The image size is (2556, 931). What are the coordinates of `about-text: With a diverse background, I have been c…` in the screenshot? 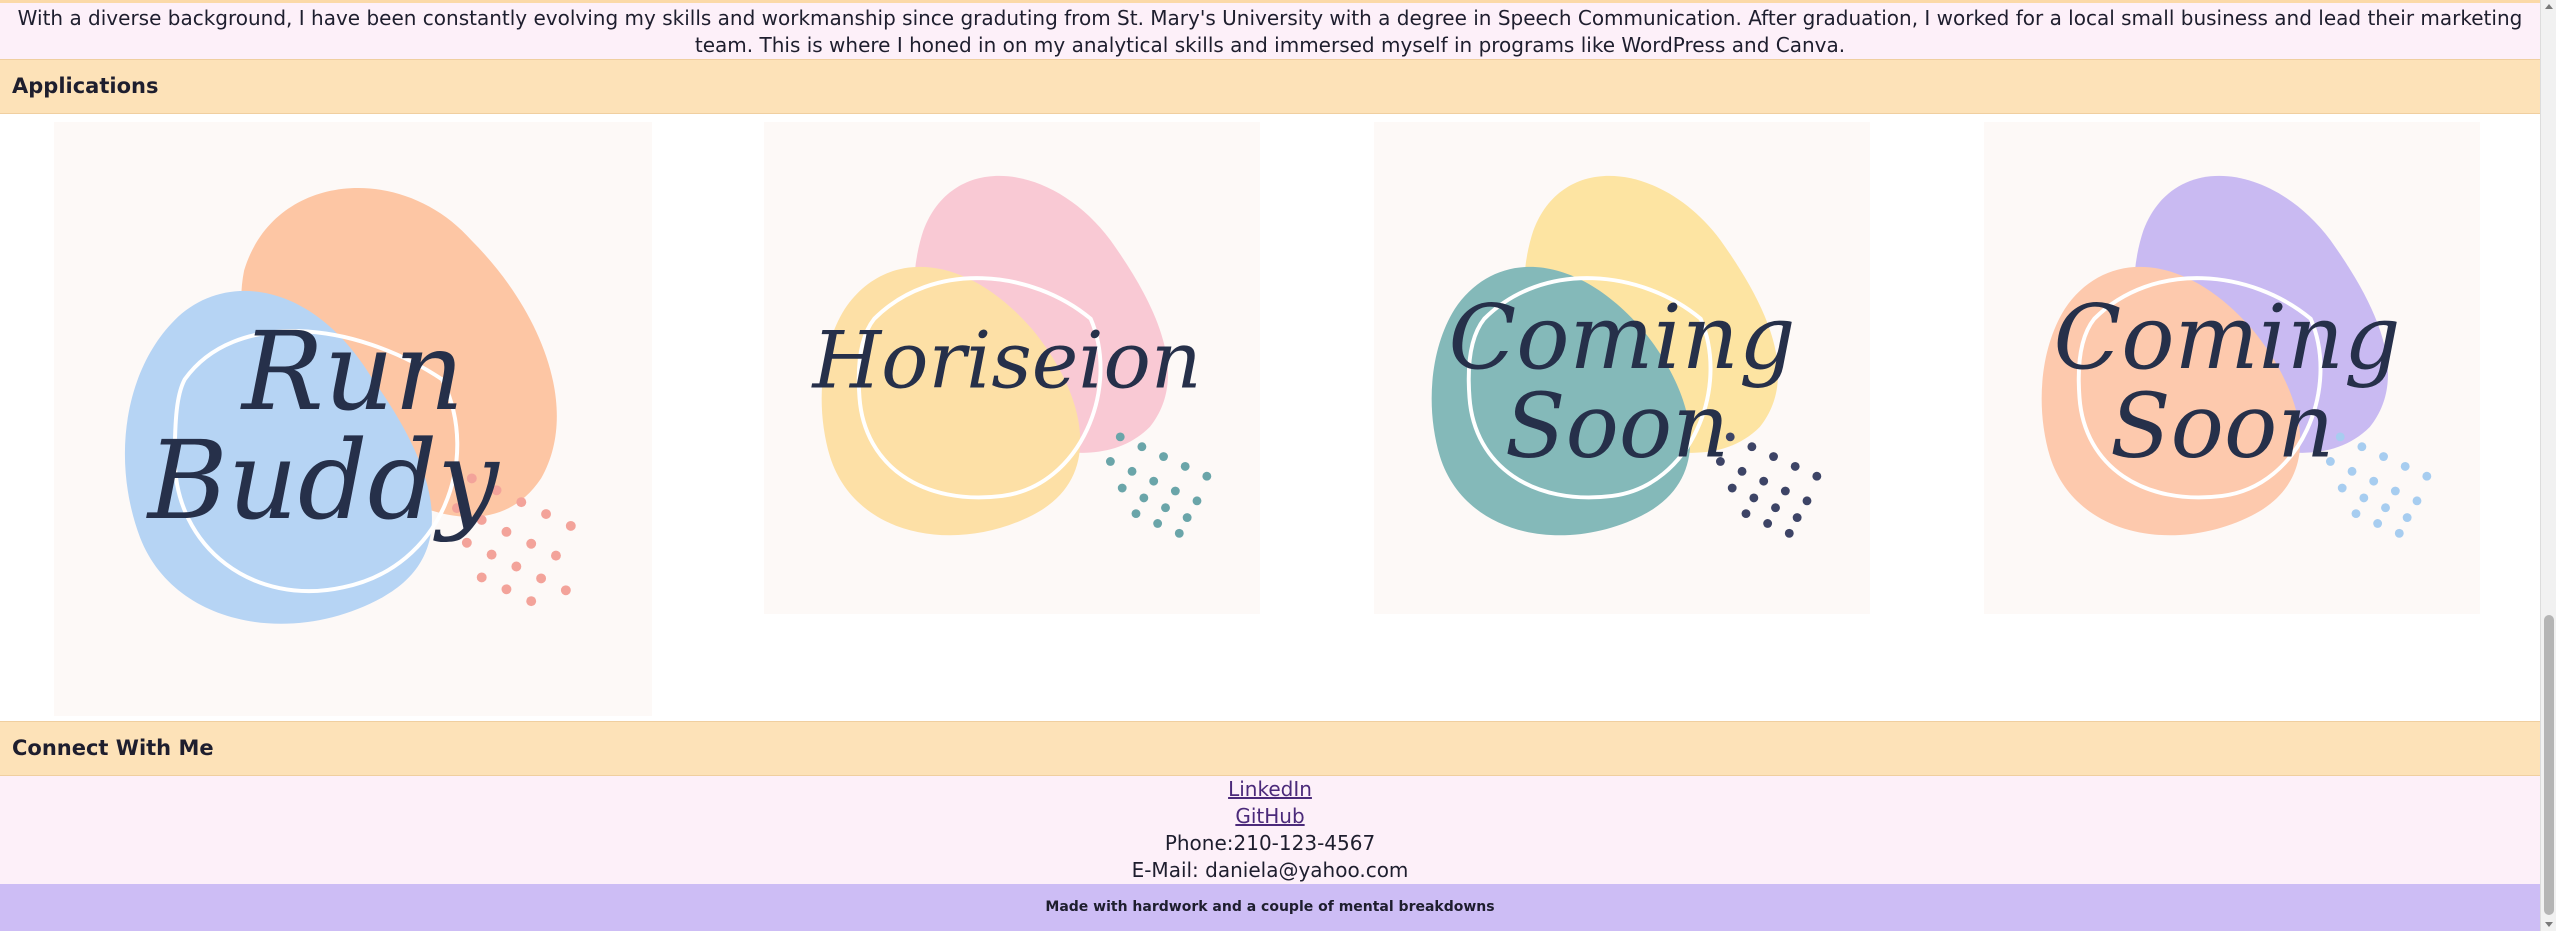 It's located at (1270, 31).